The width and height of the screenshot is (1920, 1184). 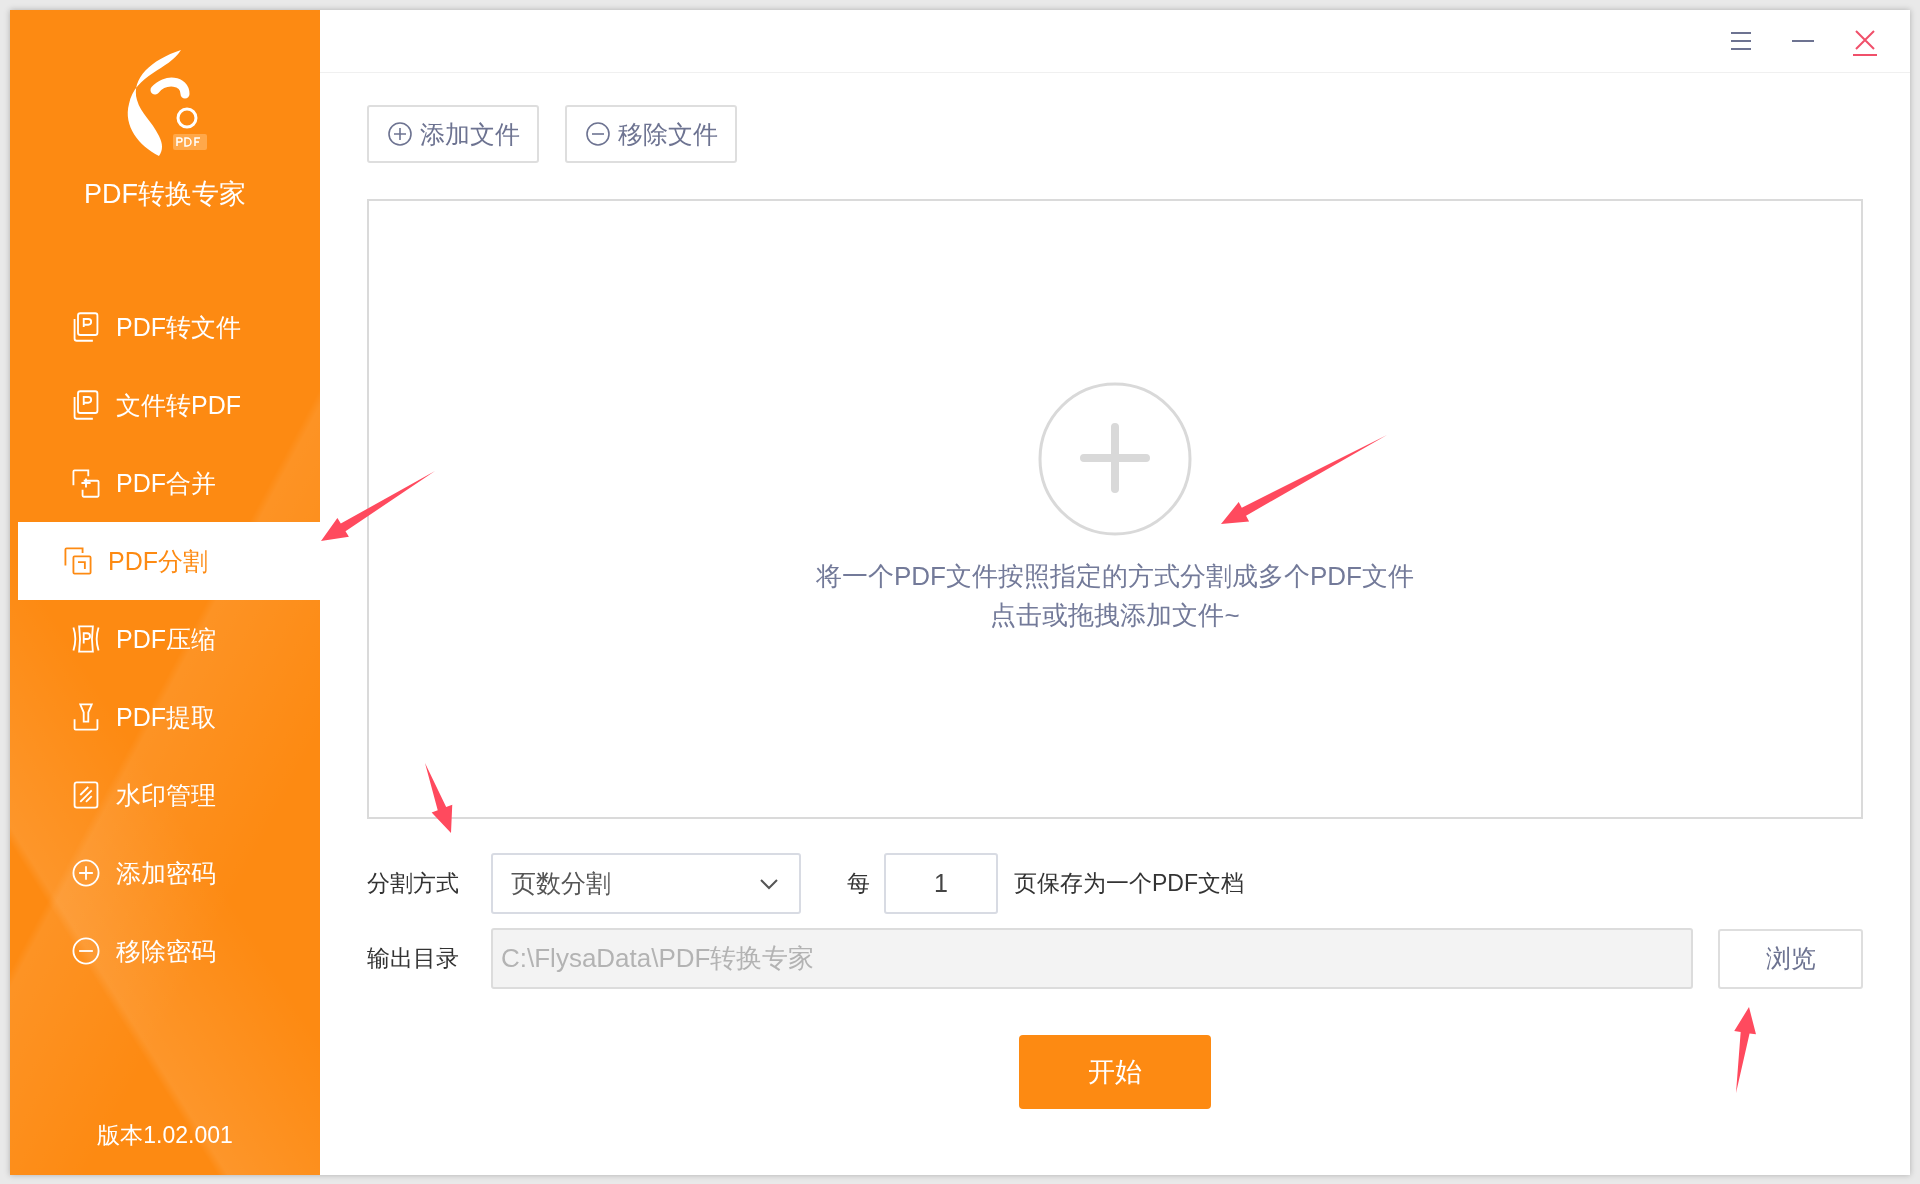 I want to click on app-name: PDF转换专家, so click(x=165, y=194).